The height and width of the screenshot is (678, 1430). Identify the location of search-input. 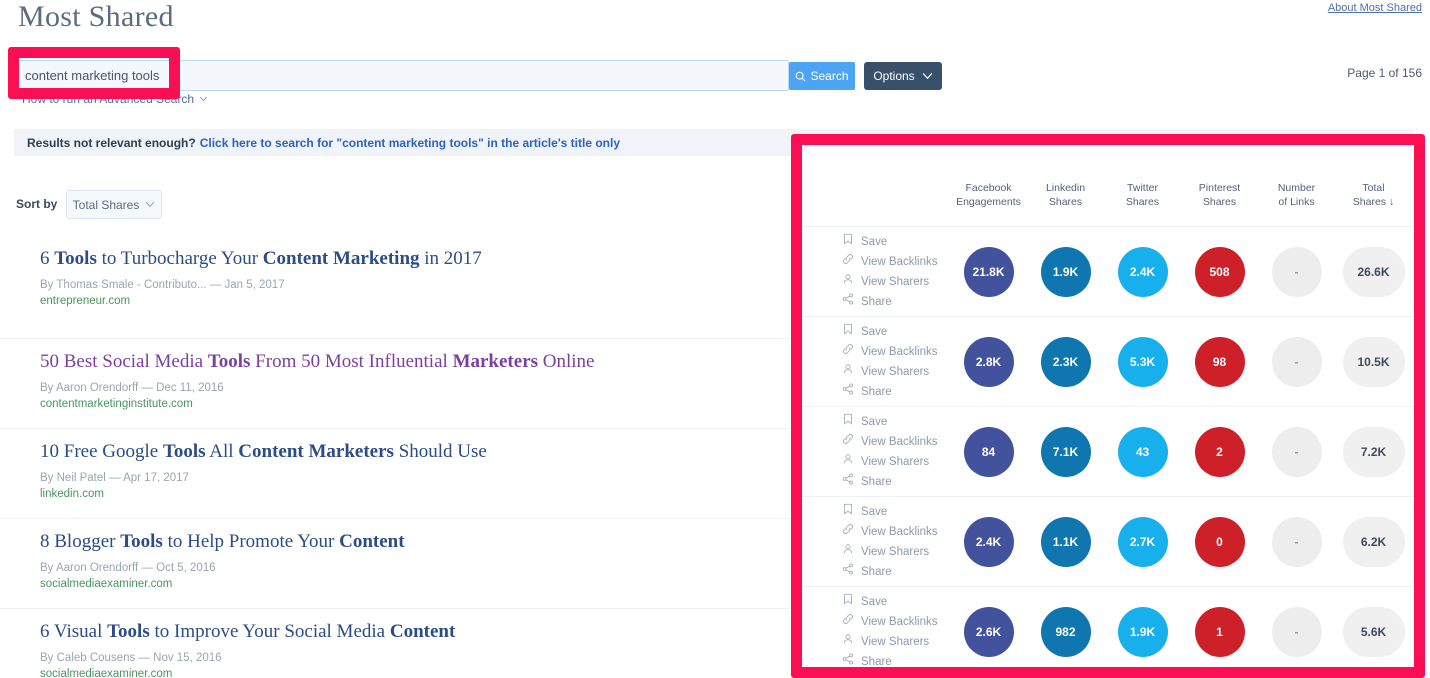
(401, 75).